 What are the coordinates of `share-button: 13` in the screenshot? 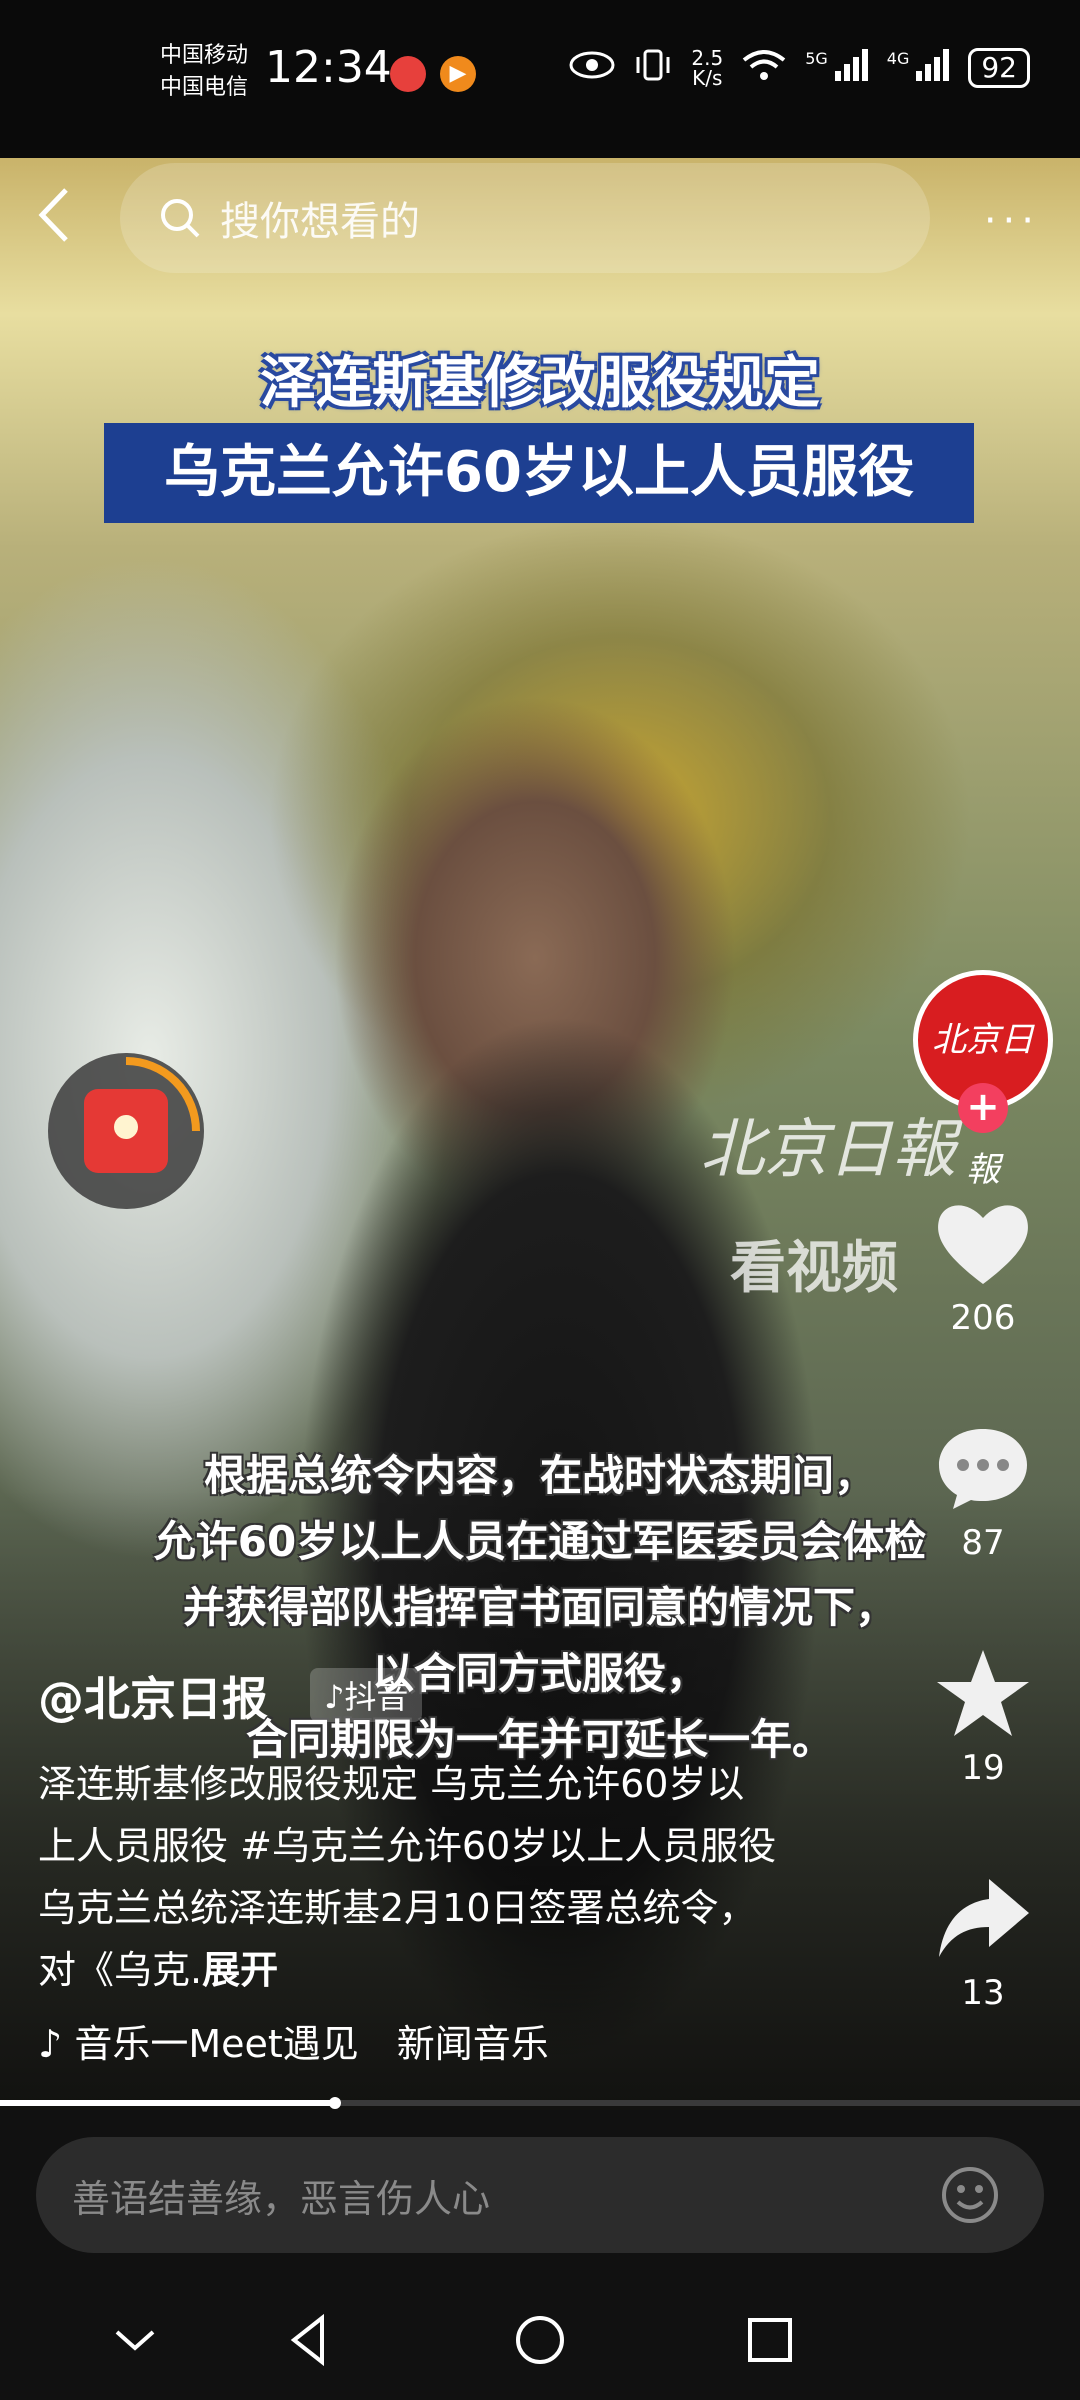 It's located at (983, 1943).